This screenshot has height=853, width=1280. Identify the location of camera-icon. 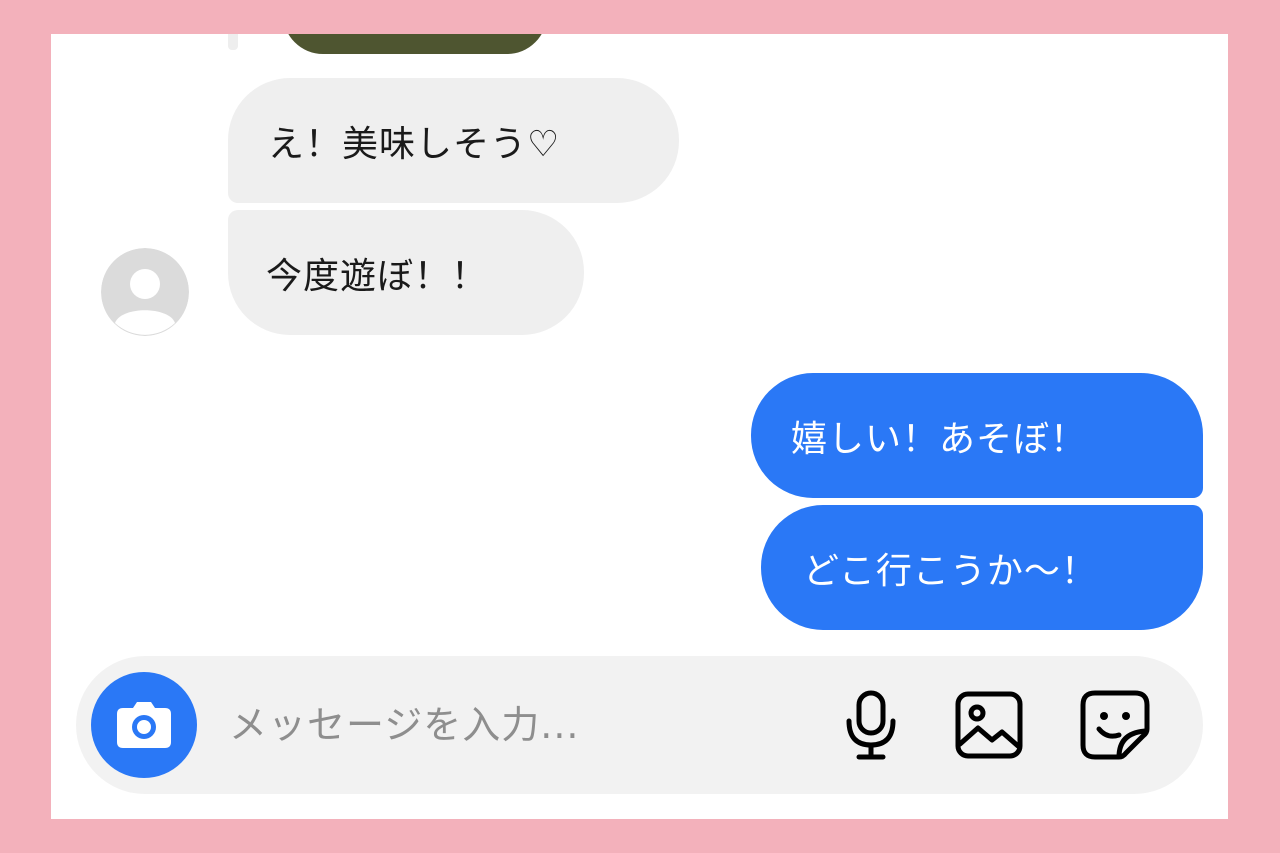
(144, 725).